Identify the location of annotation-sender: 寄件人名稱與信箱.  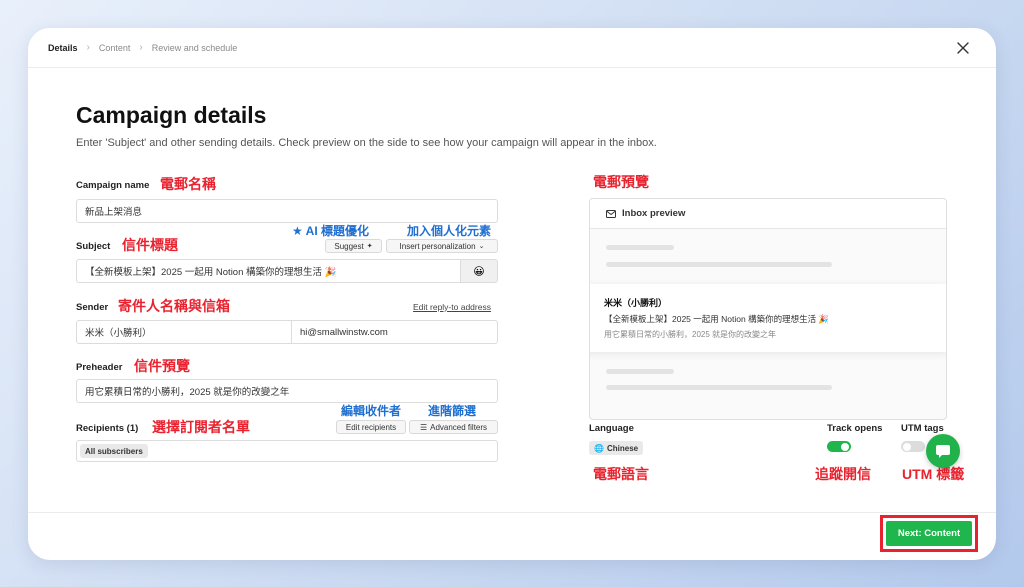
(174, 306).